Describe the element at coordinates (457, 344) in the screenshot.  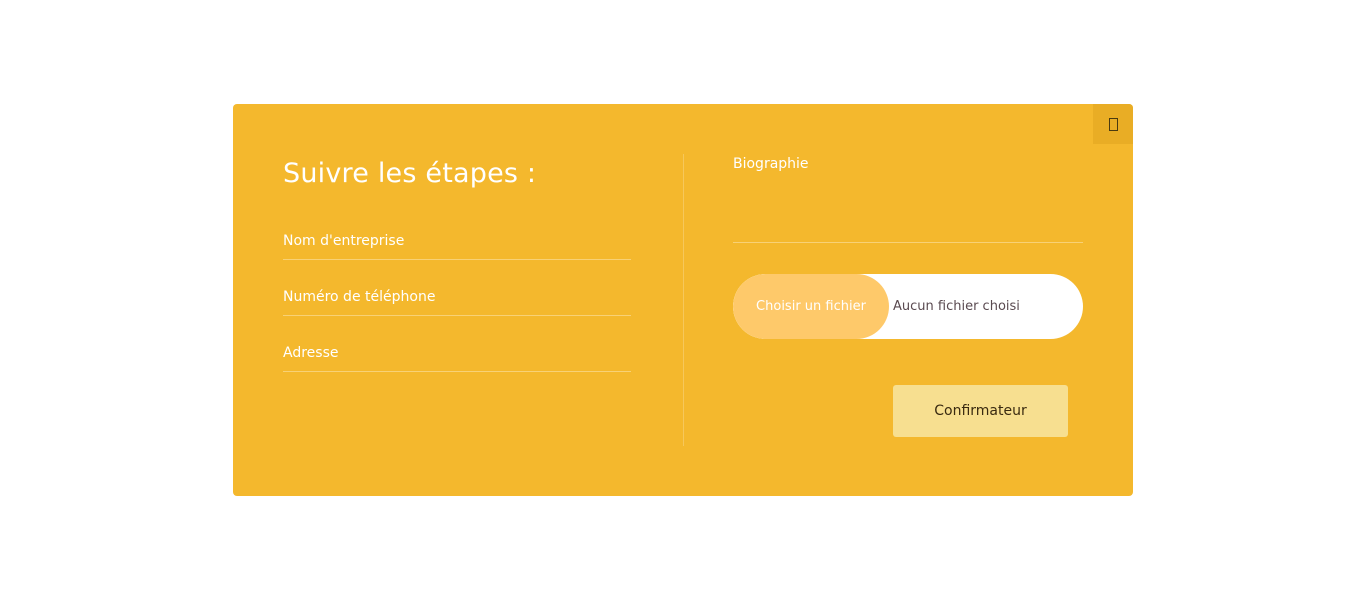
I see `address-field: Adresse` at that location.